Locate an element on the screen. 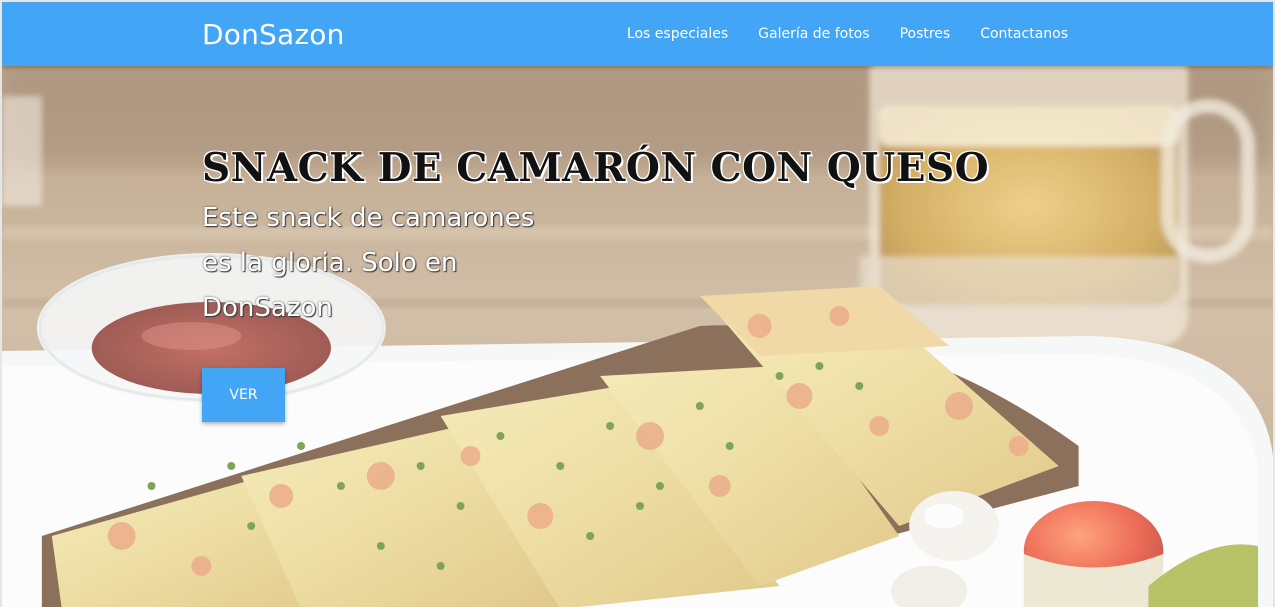  nav-link-contactanos: Contactanos is located at coordinates (1024, 34).